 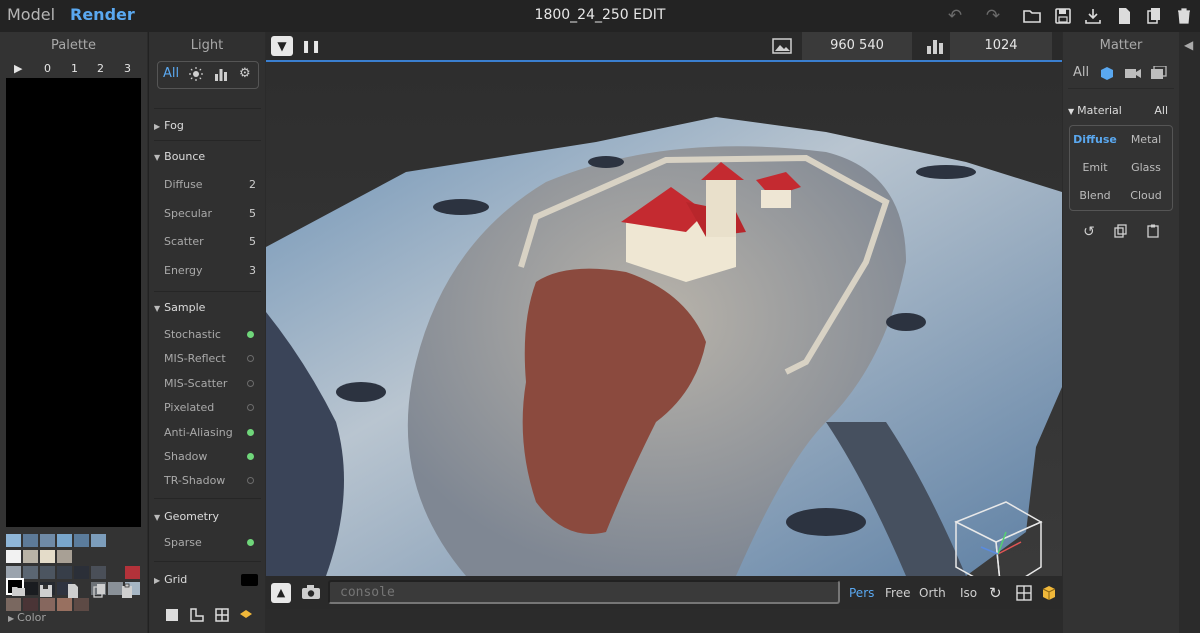 What do you see at coordinates (1133, 75) in the screenshot?
I see `video-camera-icon` at bounding box center [1133, 75].